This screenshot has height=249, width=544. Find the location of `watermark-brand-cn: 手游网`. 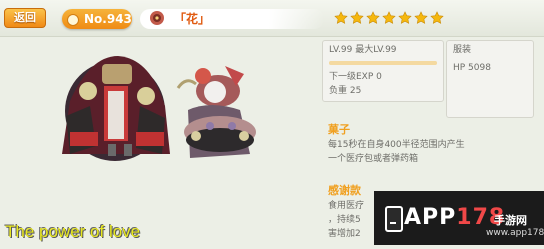

watermark-brand-cn: 手游网 is located at coordinates (510, 220).